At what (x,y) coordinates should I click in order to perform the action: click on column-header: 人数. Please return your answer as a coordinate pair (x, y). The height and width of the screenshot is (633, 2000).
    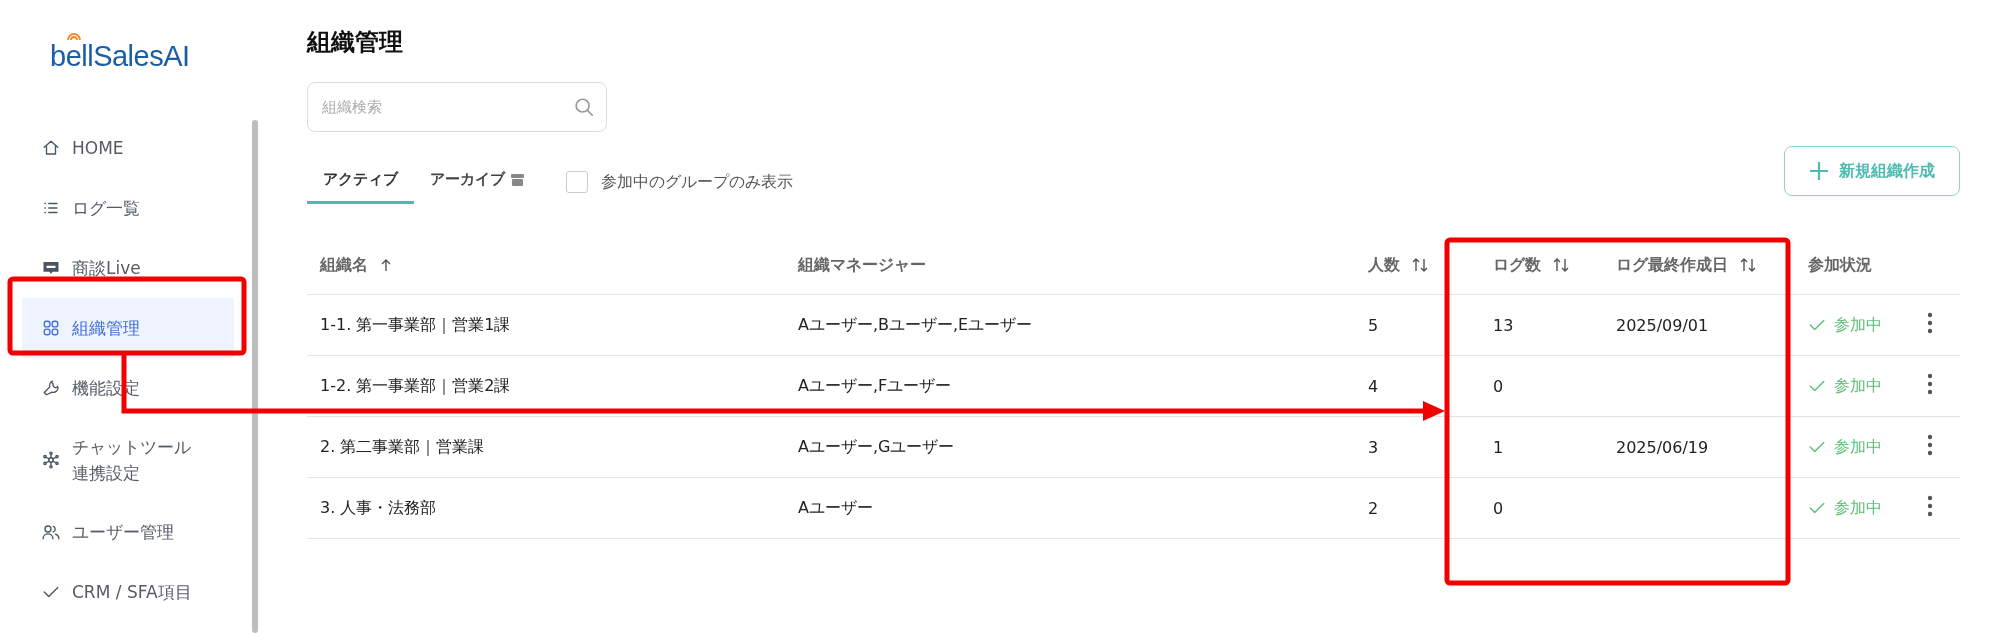
    Looking at the image, I should click on (1384, 265).